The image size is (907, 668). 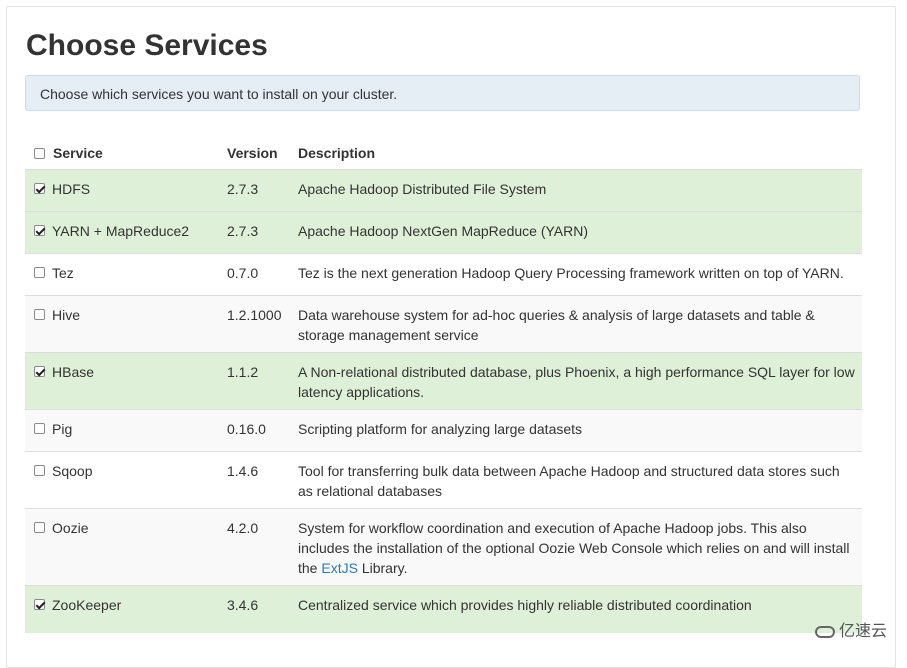 What do you see at coordinates (339, 568) in the screenshot?
I see `extjs-link: ExtJS` at bounding box center [339, 568].